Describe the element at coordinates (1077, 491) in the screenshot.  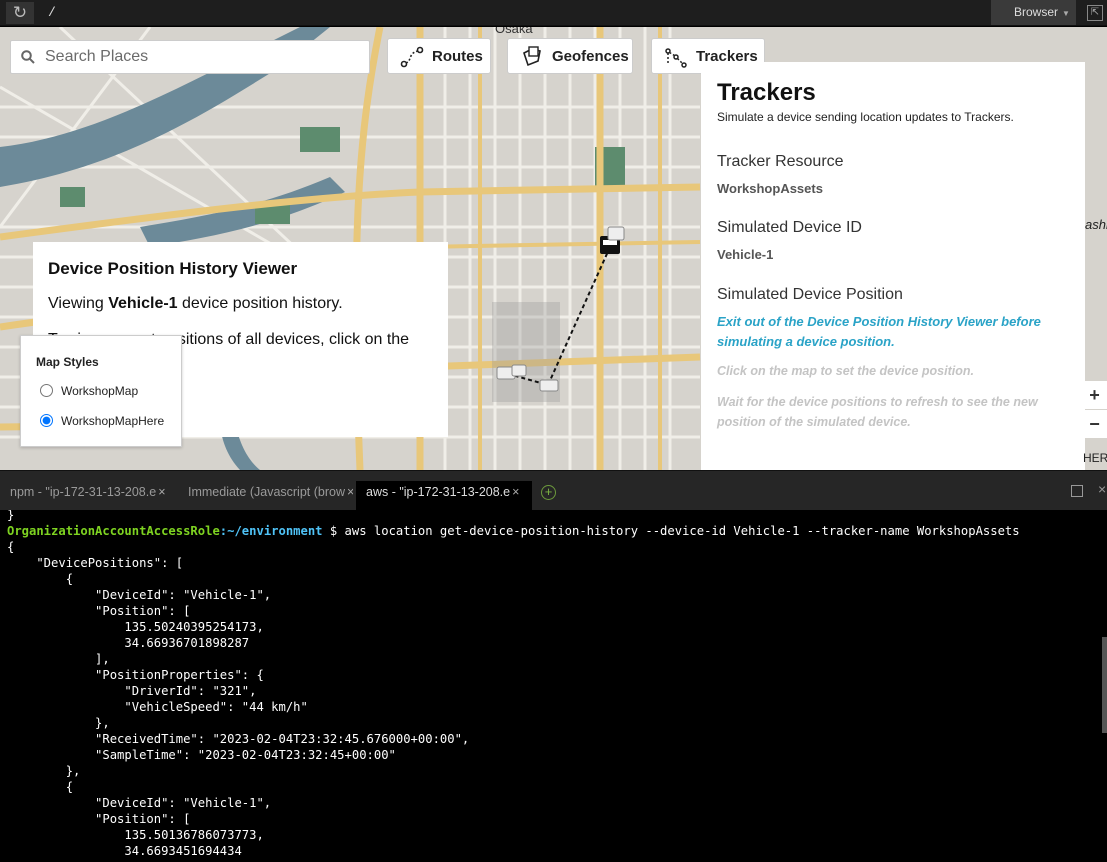
I see `restore-panel-icon` at that location.